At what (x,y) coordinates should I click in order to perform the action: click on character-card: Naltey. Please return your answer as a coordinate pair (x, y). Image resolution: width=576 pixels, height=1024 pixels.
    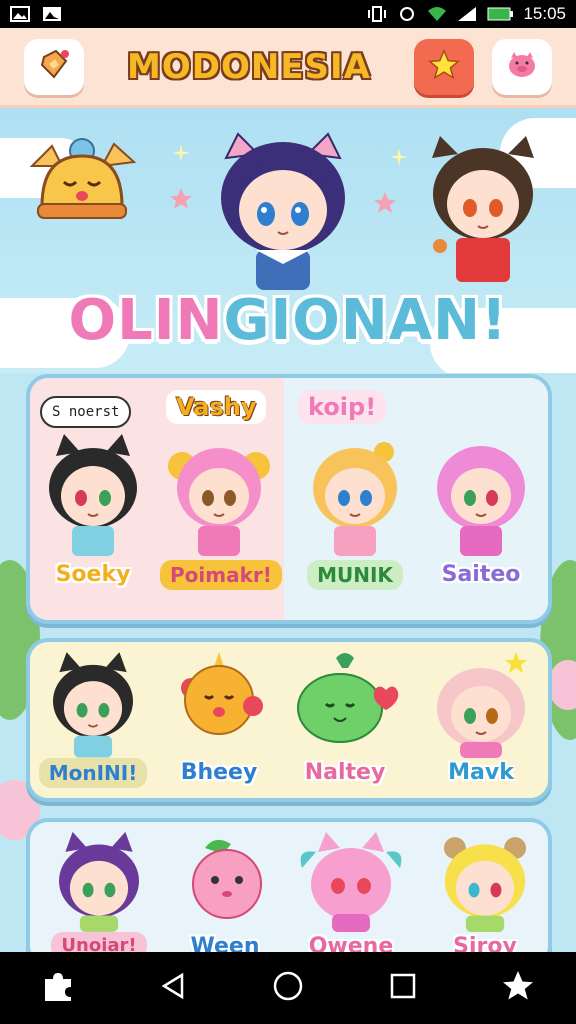
    Looking at the image, I should click on (345, 716).